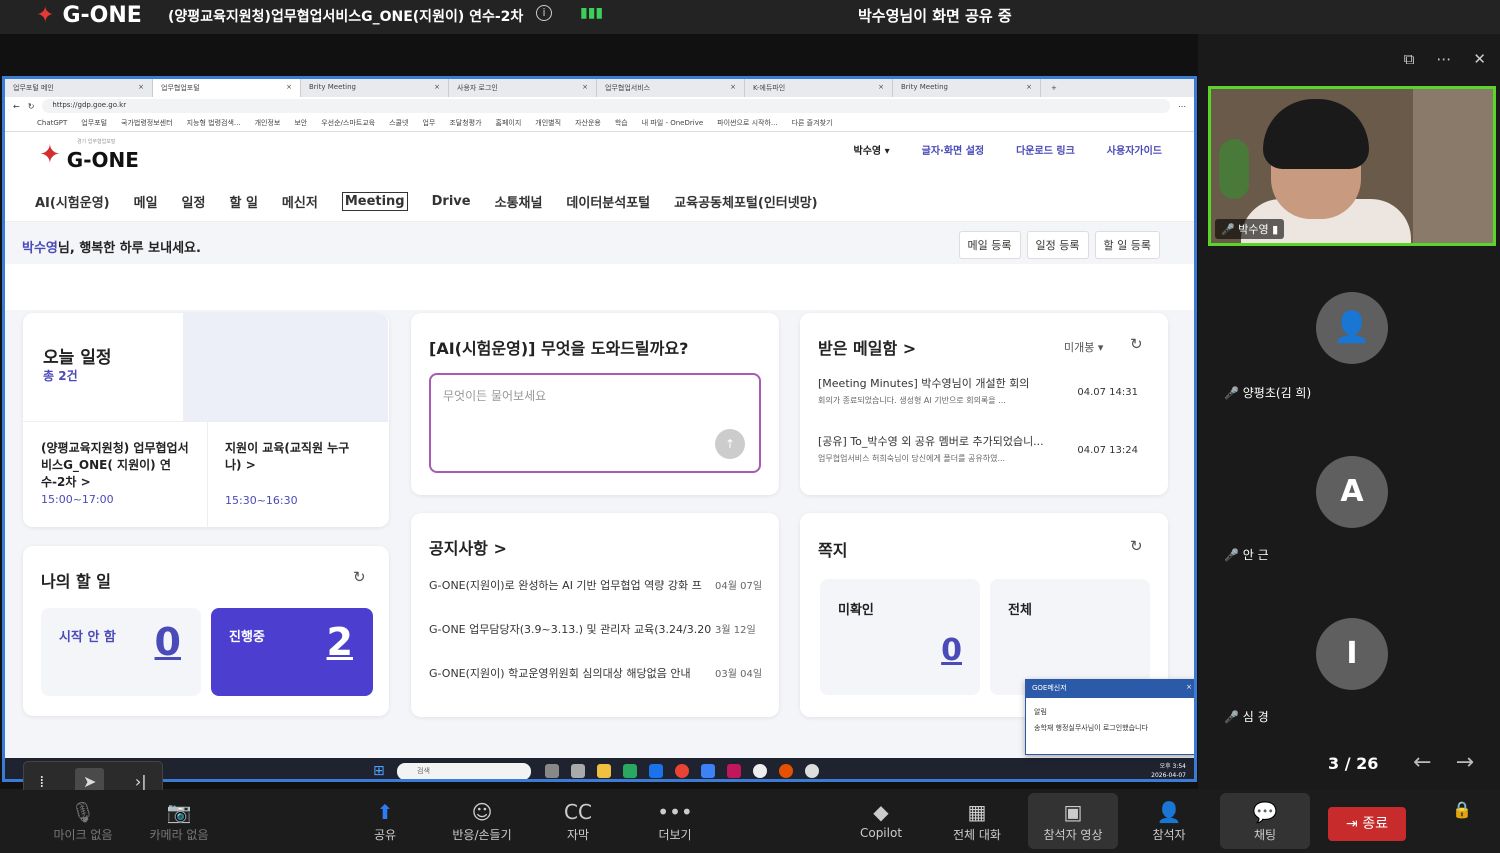 The width and height of the screenshot is (1500, 853). I want to click on header-link: 사용자가이드, so click(1134, 149).